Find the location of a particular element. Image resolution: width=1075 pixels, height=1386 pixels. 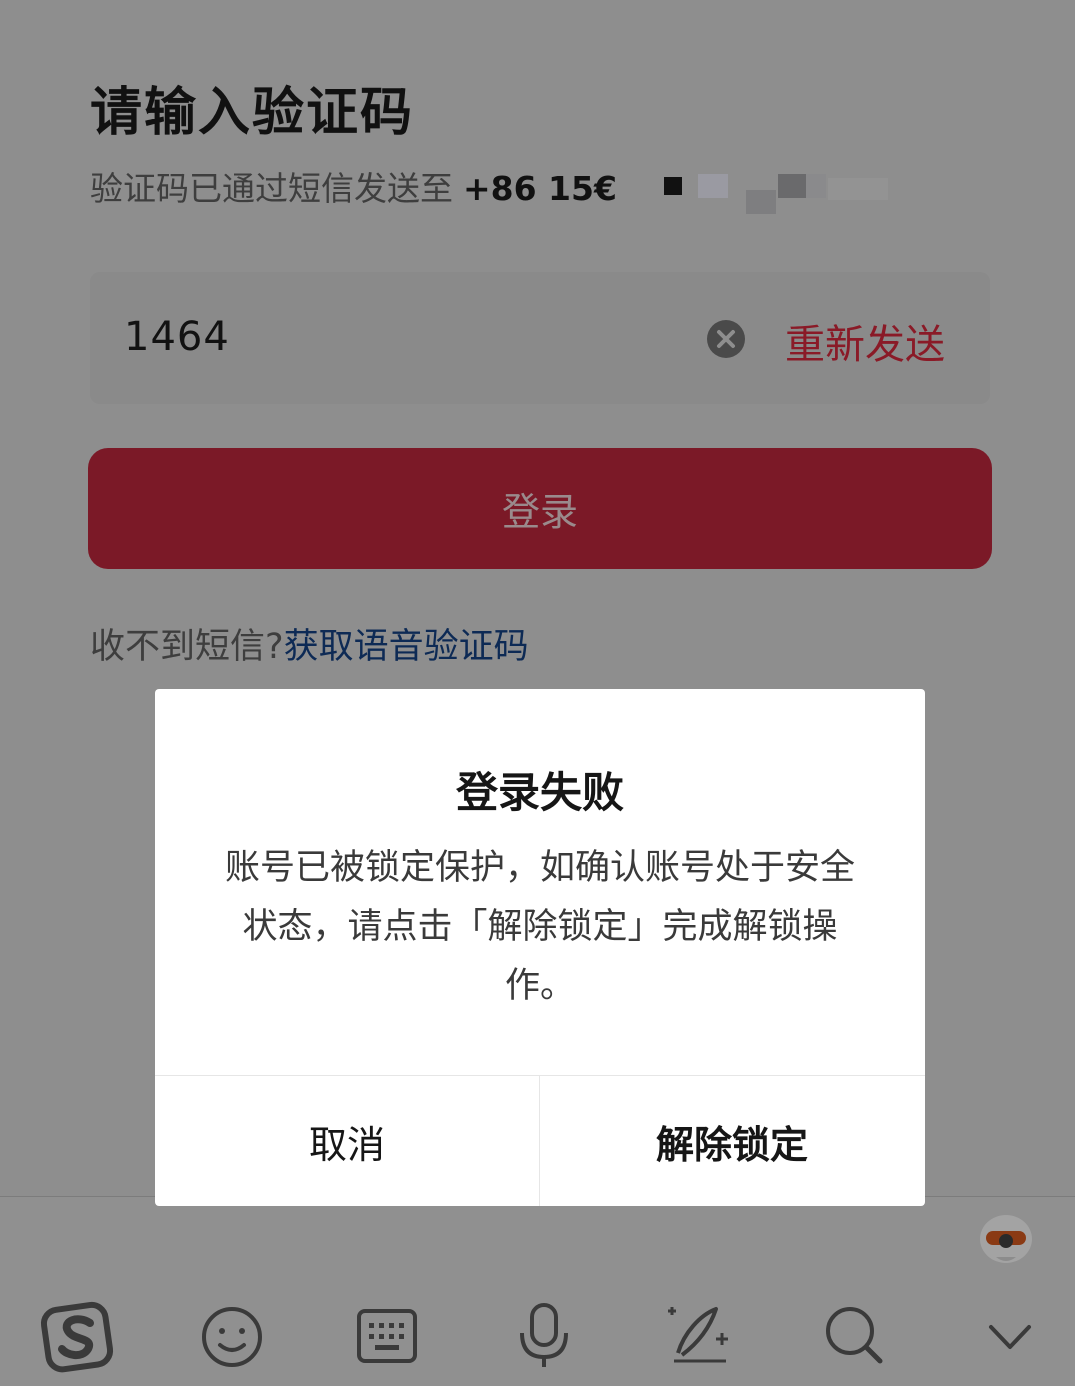

keyboard-toolbar is located at coordinates (537, 1291).